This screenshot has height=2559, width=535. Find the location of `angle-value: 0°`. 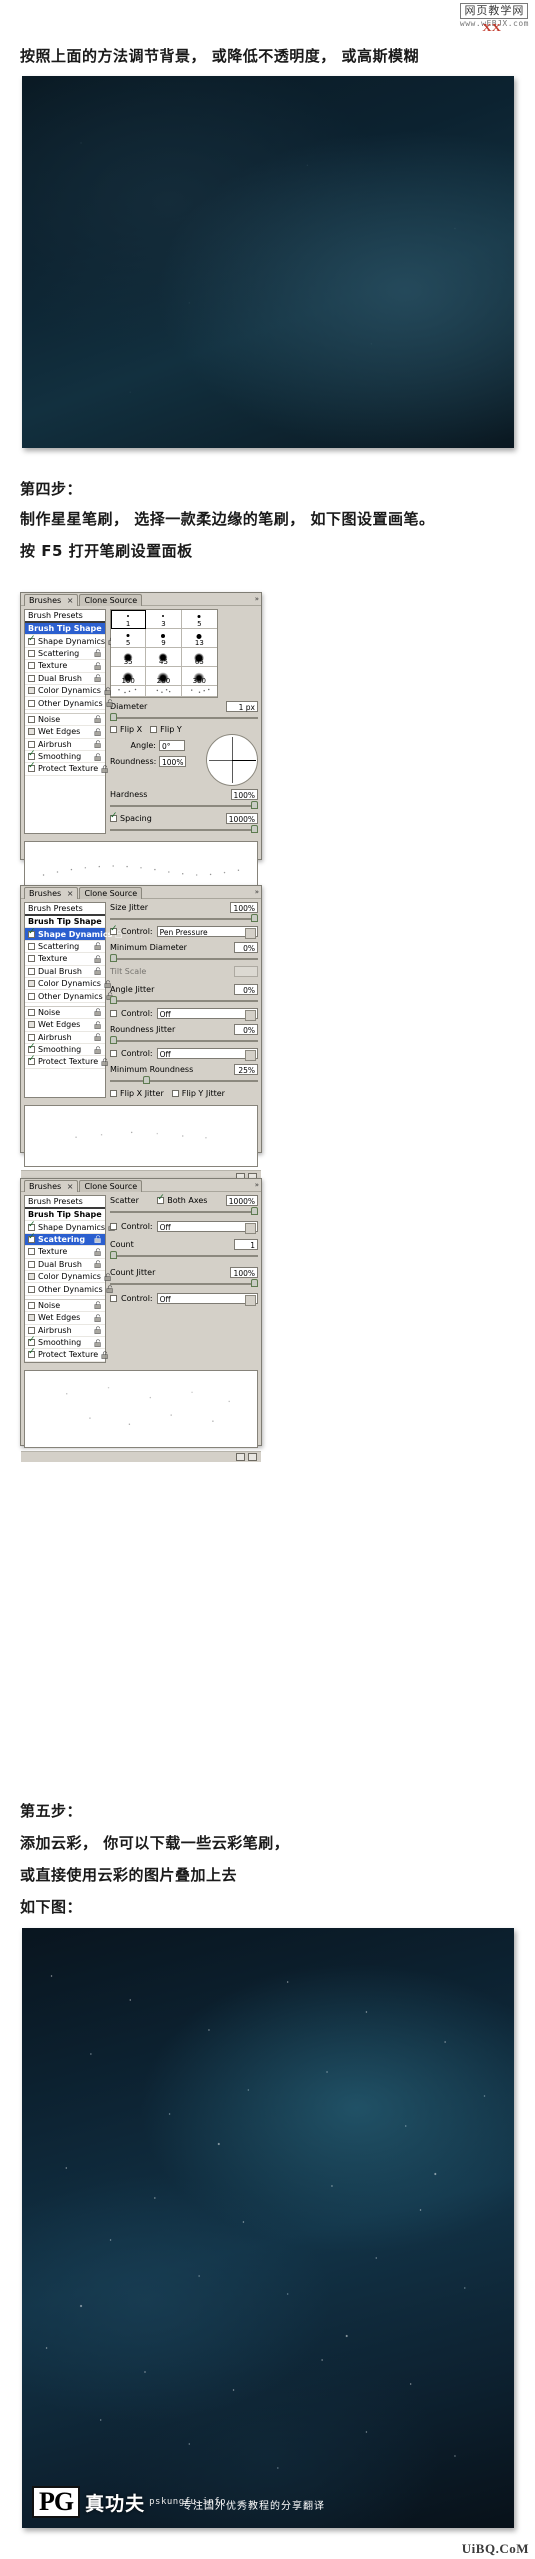

angle-value: 0° is located at coordinates (172, 745).